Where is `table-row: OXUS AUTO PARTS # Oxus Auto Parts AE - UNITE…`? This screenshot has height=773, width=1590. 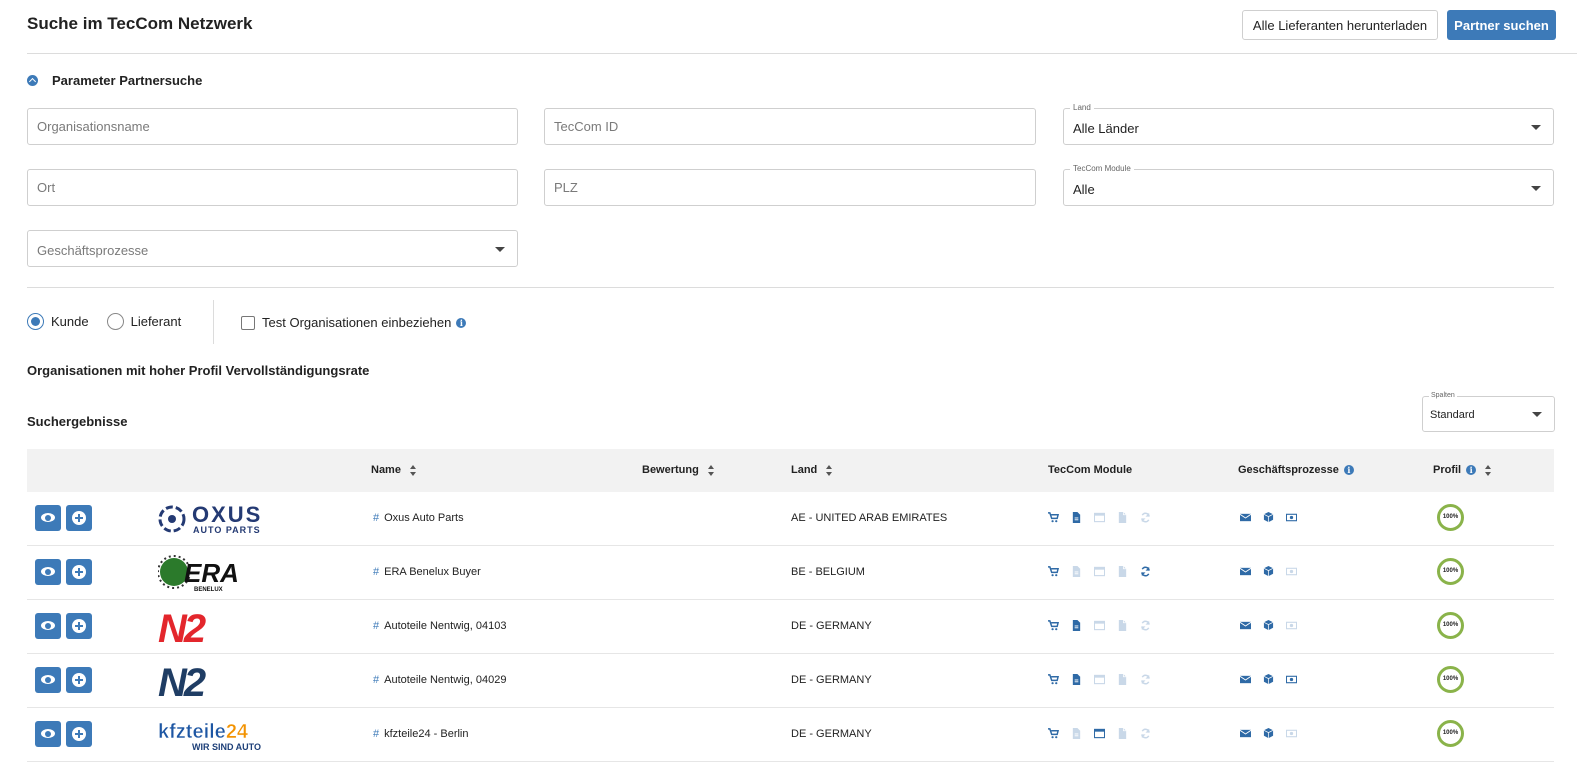
table-row: OXUS AUTO PARTS # Oxus Auto Parts AE - UNITE… is located at coordinates (790, 519).